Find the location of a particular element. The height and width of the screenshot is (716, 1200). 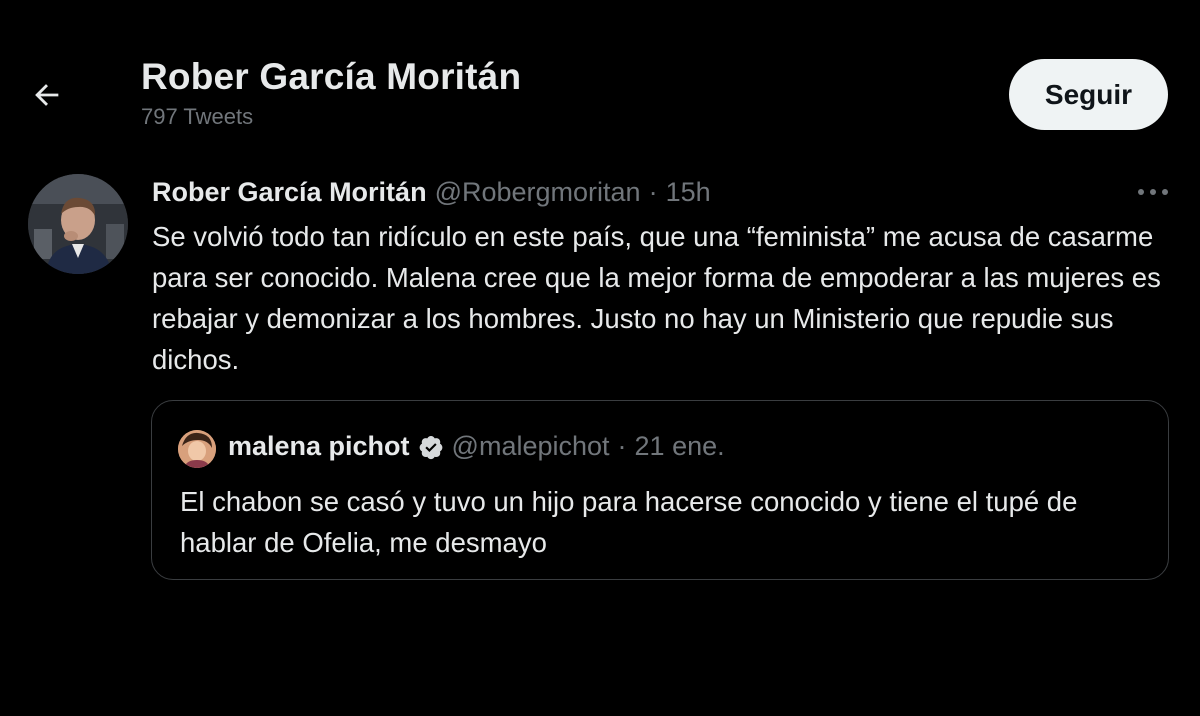

quote-header: malena pichot @malepichot · 21 ene. is located at coordinates (476, 446).